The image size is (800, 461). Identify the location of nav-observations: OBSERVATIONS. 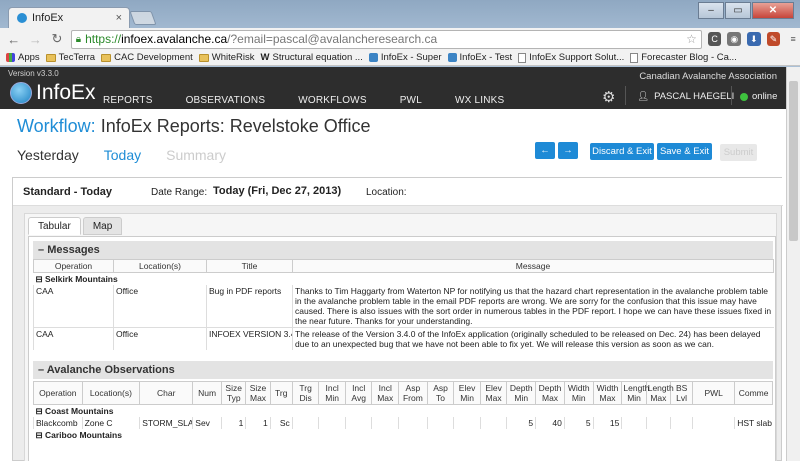
(226, 100).